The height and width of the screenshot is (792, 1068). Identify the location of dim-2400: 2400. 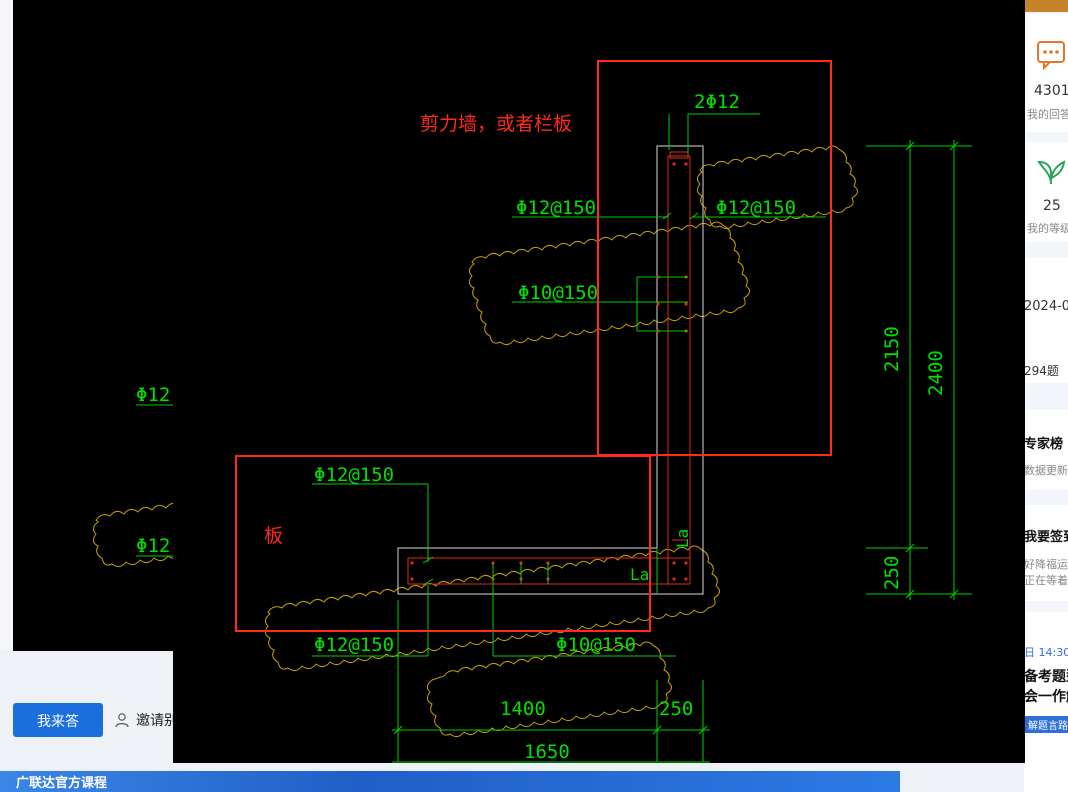
(936, 373).